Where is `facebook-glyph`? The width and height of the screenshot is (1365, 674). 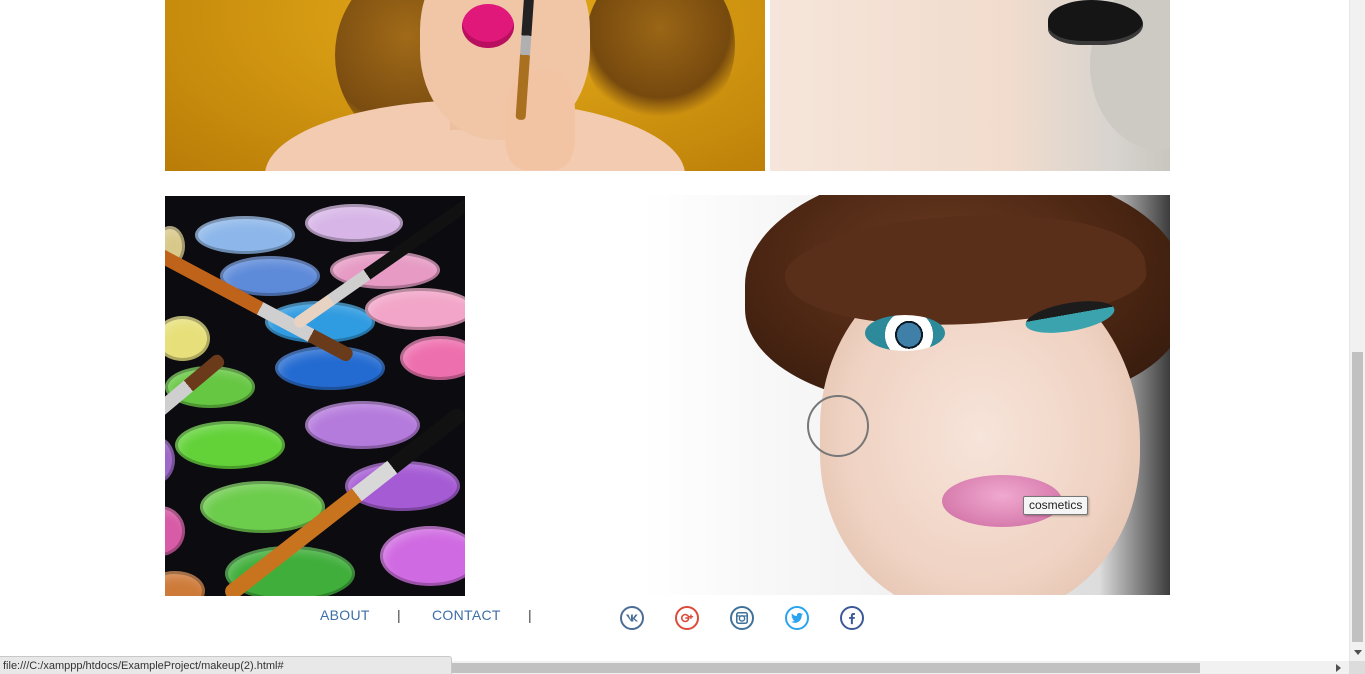 facebook-glyph is located at coordinates (852, 619).